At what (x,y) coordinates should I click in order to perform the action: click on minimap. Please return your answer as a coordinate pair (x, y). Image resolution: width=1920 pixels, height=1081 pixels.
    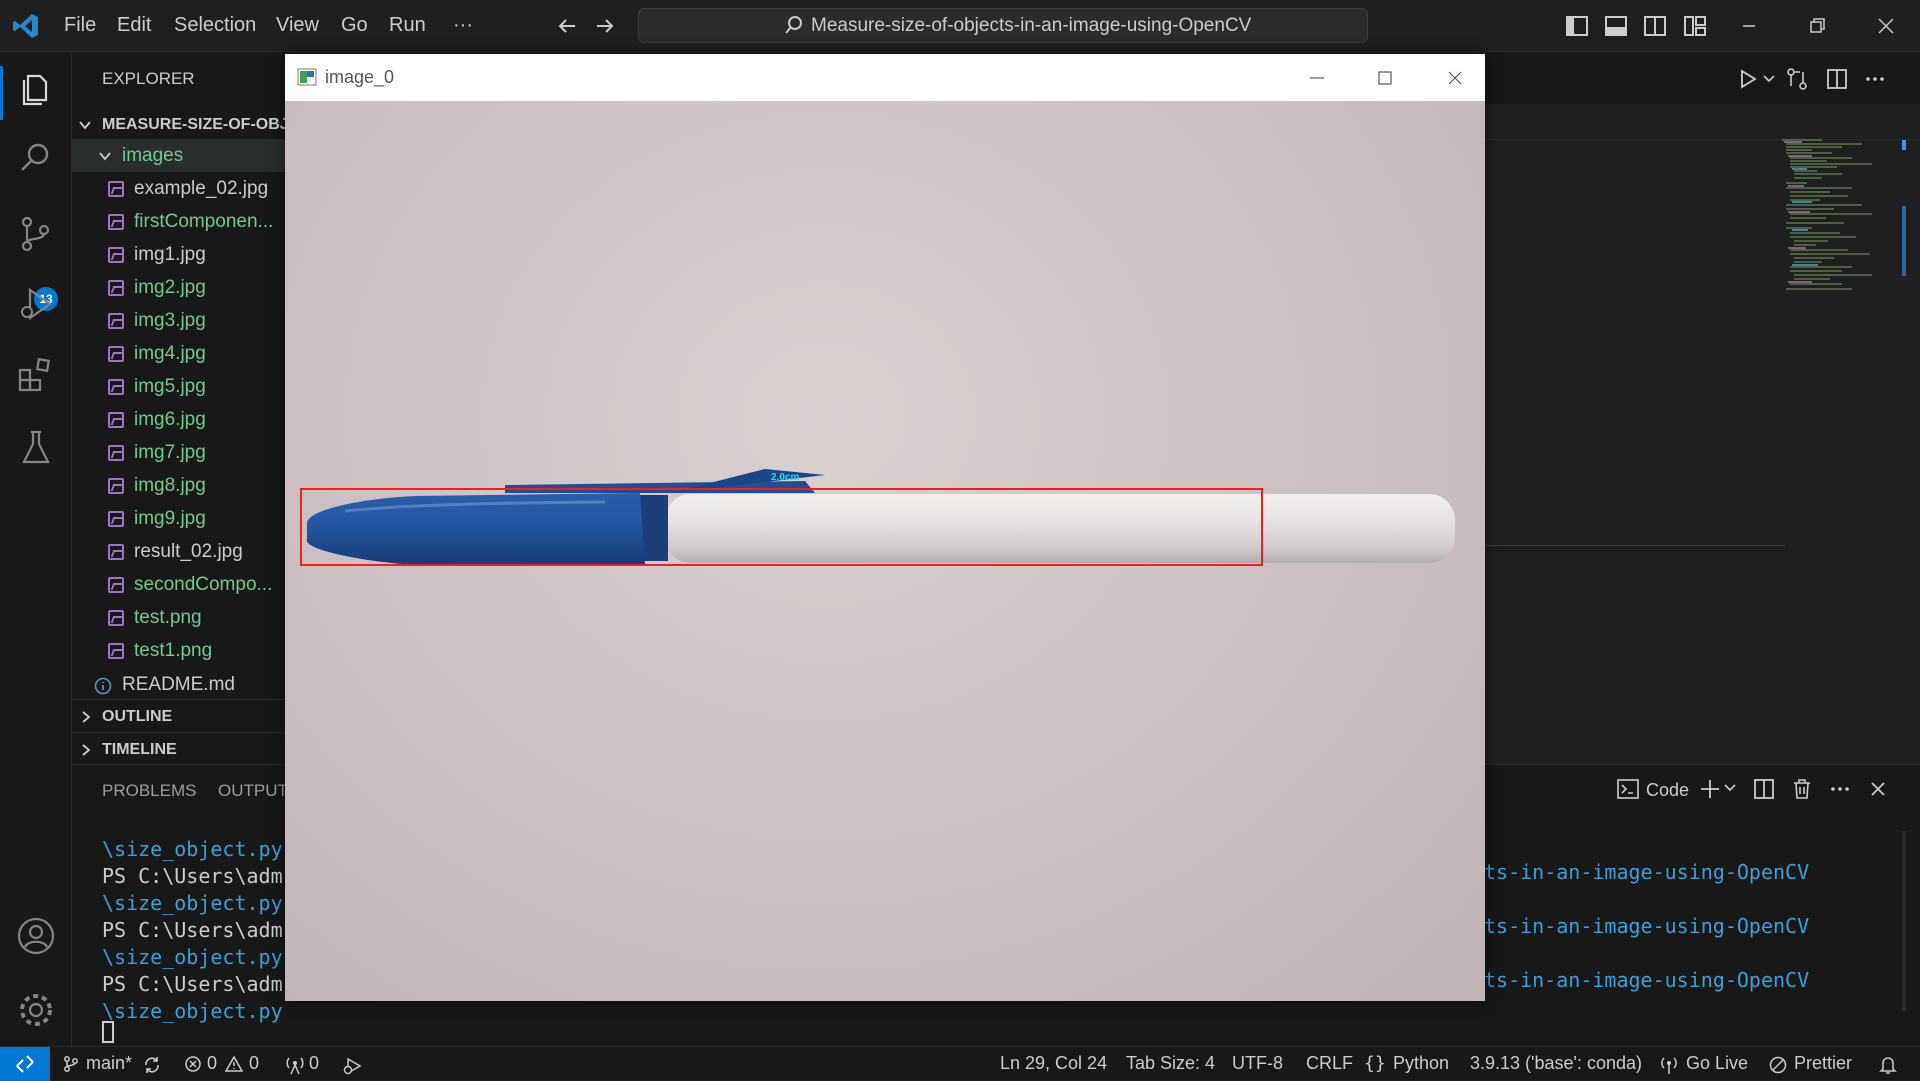
    Looking at the image, I should click on (1842, 228).